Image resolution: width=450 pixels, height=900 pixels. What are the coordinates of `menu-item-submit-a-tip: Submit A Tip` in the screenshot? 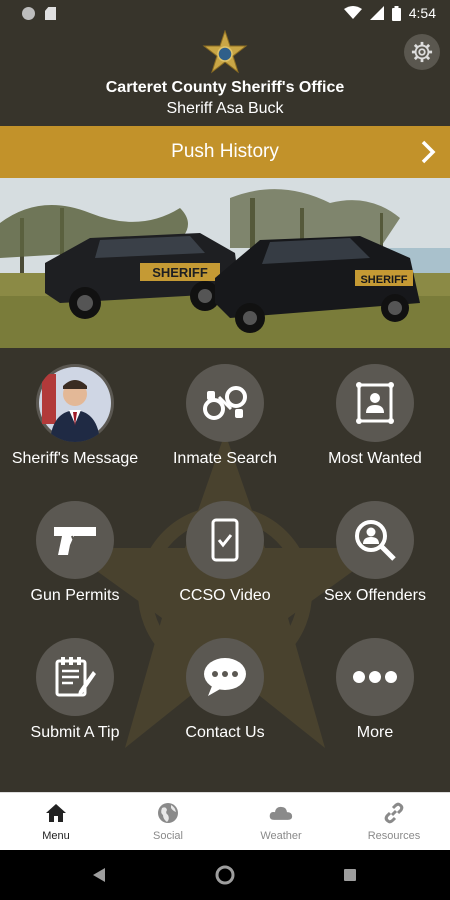 It's located at (75, 698).